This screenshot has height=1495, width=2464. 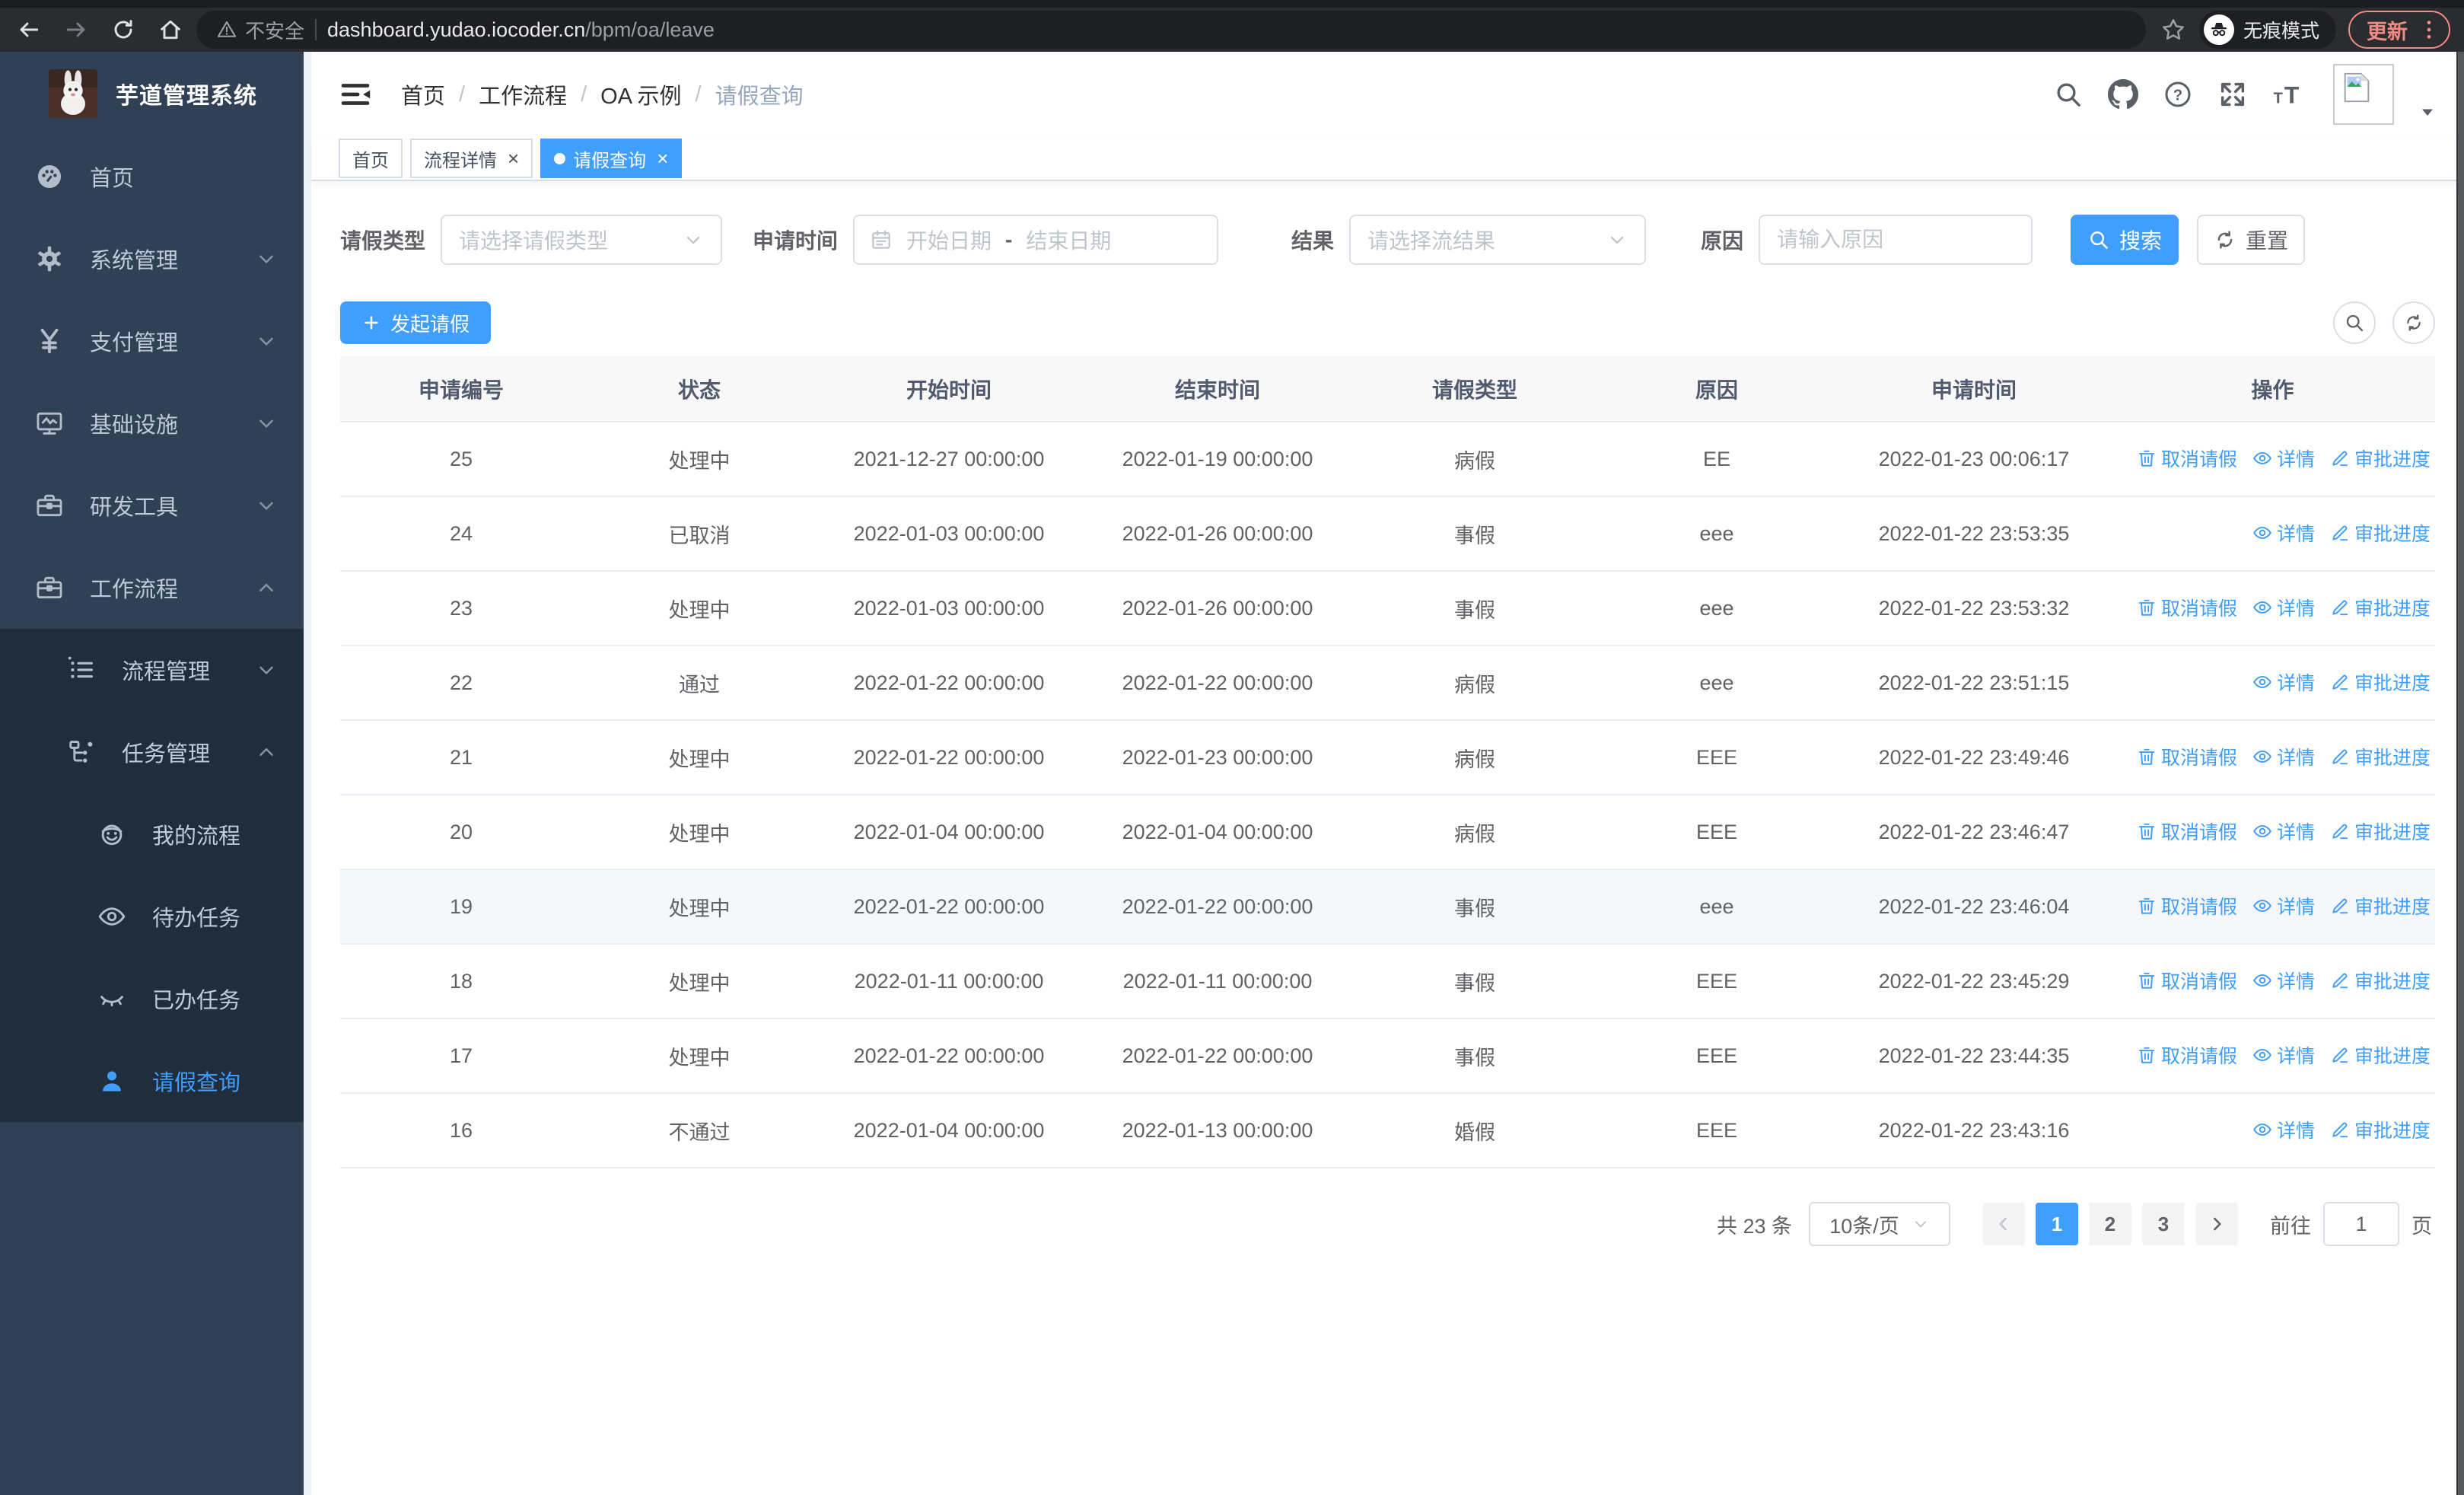 I want to click on breadcrumb: 首页 / 工作流程 / OA 示例 / 请假查询, so click(x=1227, y=94).